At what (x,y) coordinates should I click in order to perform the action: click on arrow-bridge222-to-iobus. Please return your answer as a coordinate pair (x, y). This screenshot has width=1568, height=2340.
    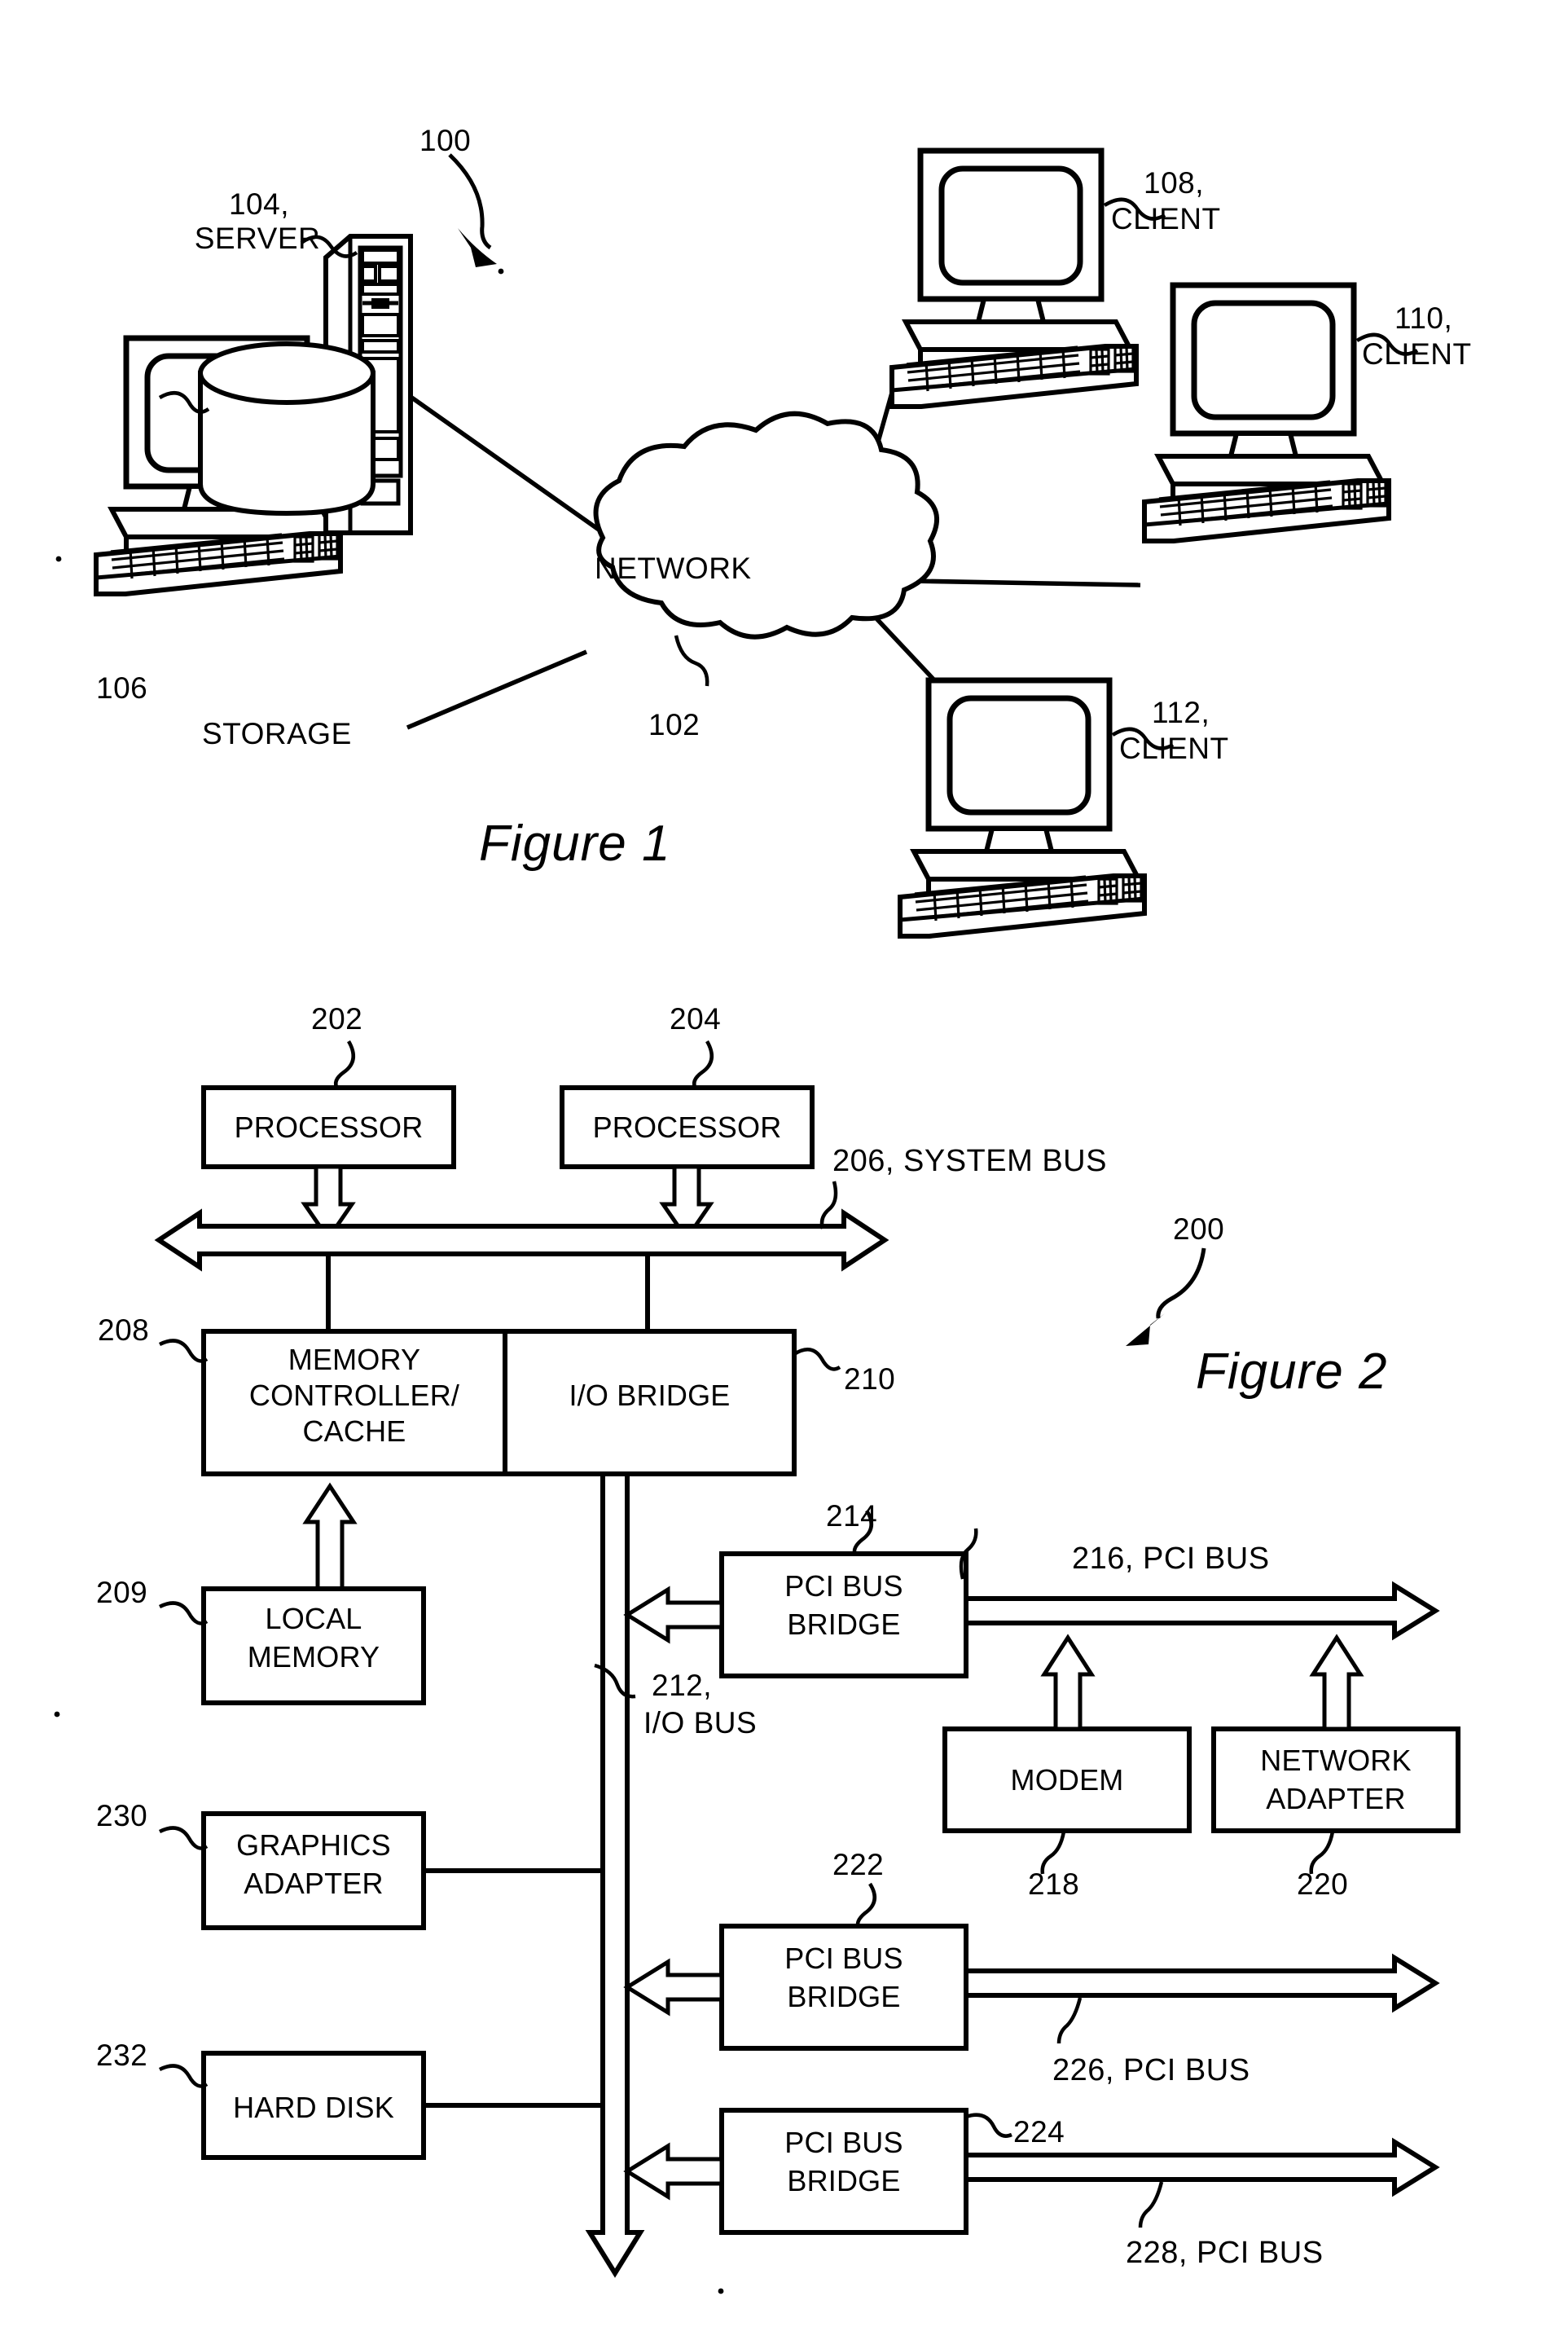
    Looking at the image, I should click on (673, 1988).